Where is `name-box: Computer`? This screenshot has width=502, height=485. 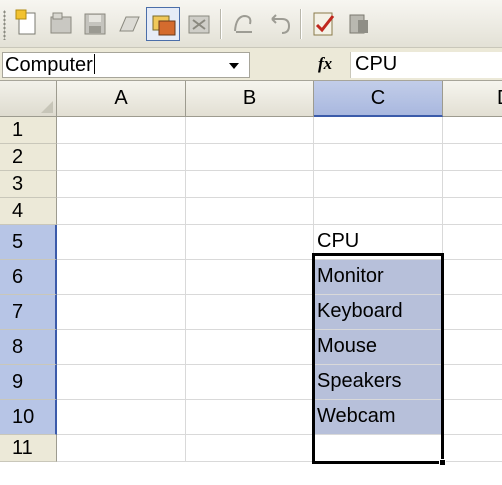 name-box: Computer is located at coordinates (126, 65).